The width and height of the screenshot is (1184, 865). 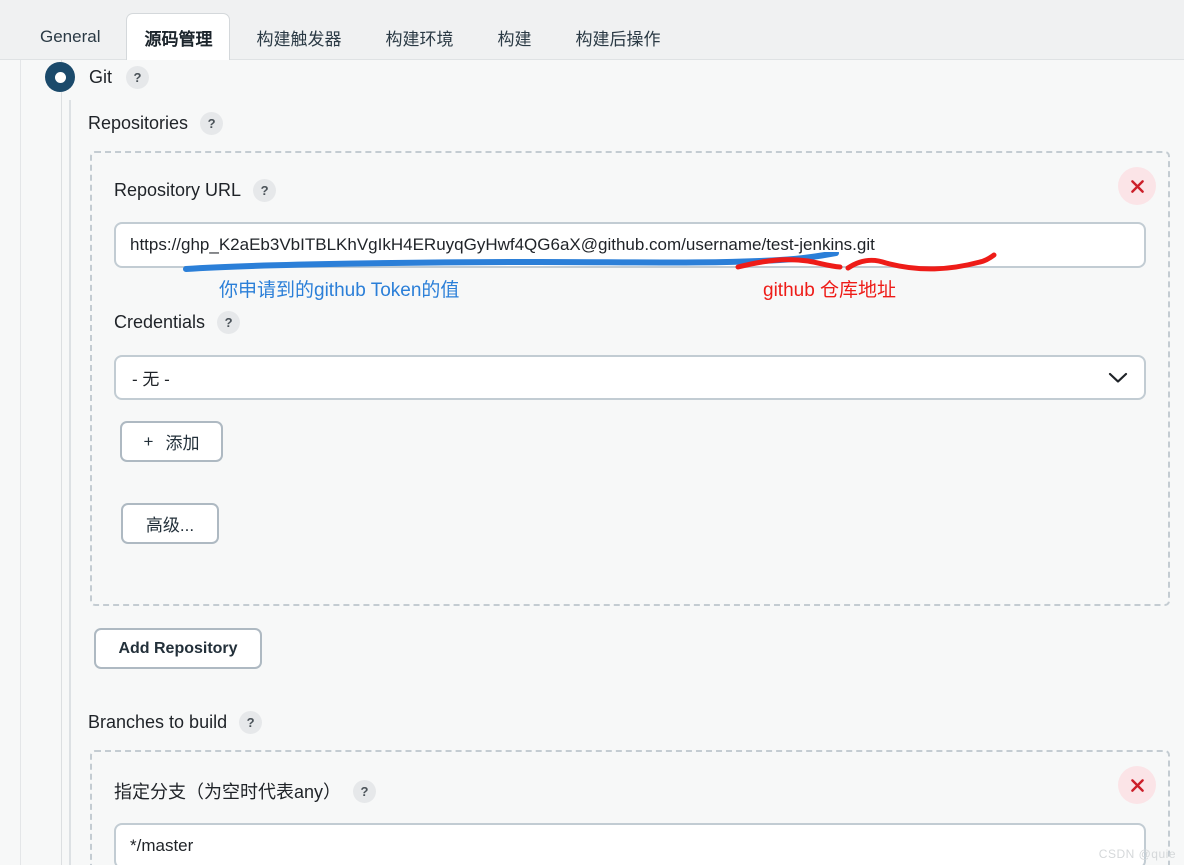 What do you see at coordinates (419, 39) in the screenshot?
I see `tab-label: 构建环境` at bounding box center [419, 39].